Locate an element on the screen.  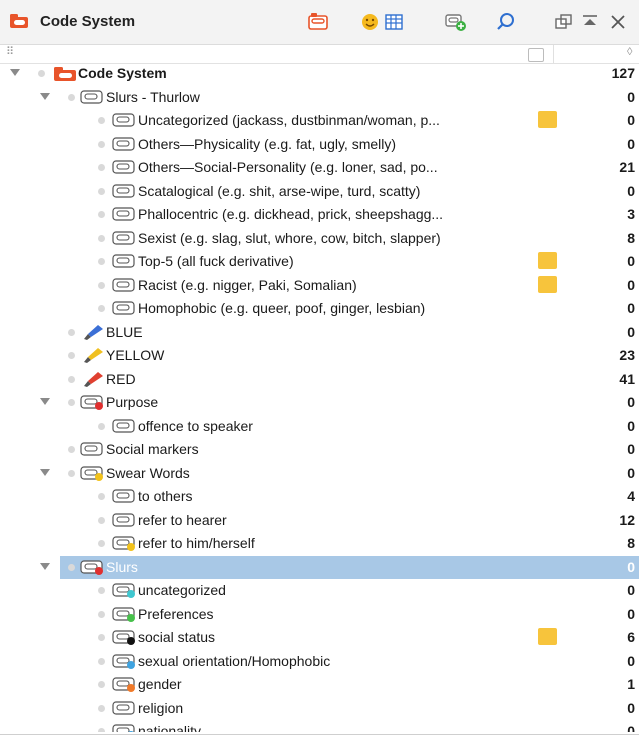
frequency-column-icon: ◊ is located at coordinates (629, 52).